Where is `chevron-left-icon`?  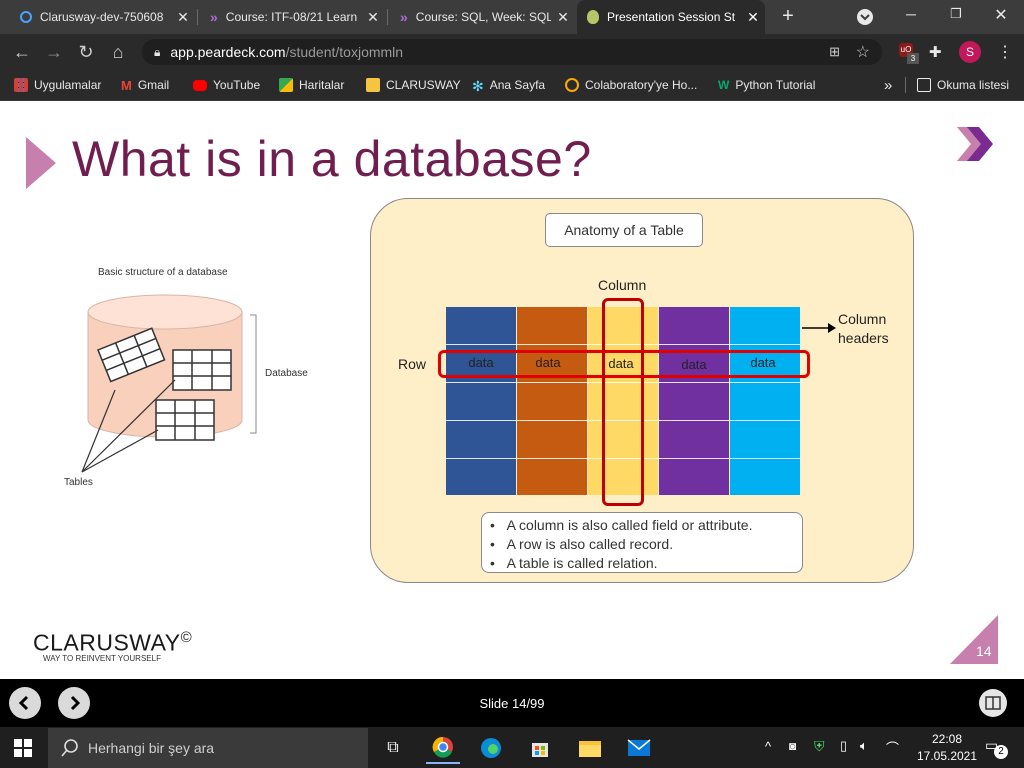
chevron-left-icon is located at coordinates (23, 703).